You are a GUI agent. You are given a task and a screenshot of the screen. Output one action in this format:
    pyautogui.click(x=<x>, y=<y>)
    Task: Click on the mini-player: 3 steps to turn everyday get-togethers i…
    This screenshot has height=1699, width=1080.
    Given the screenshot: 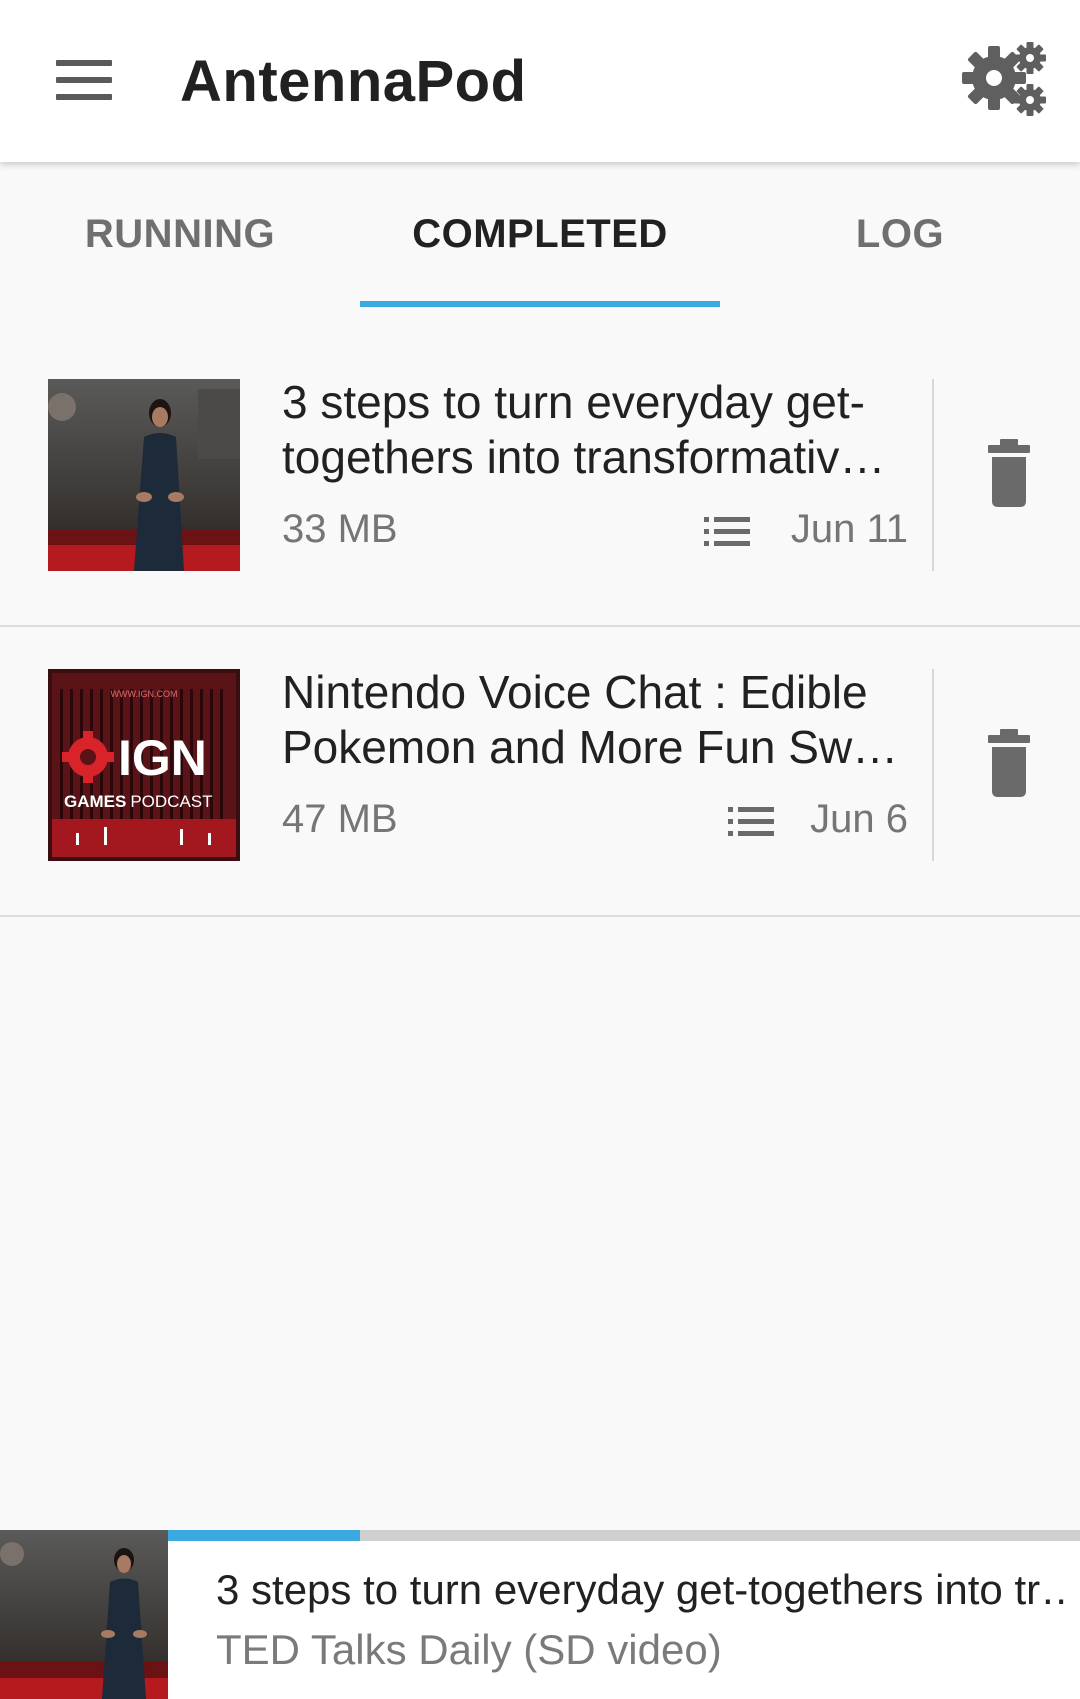 What is the action you would take?
    pyautogui.click(x=540, y=1614)
    